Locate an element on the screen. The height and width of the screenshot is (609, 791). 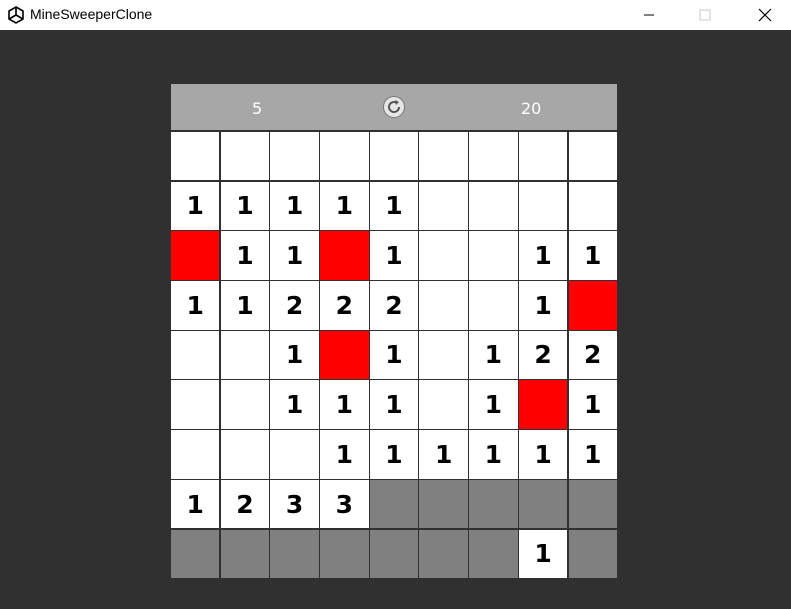
close-icon is located at coordinates (765, 15).